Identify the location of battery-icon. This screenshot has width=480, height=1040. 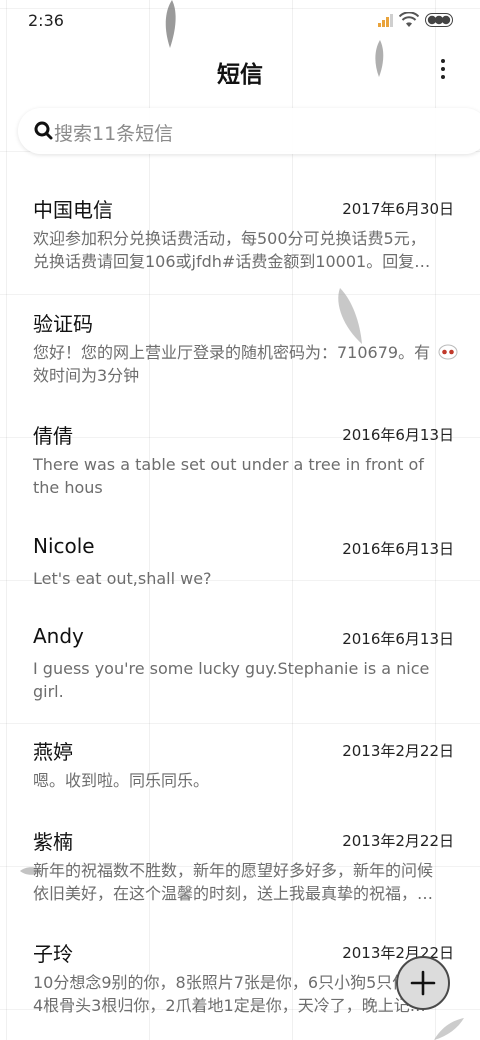
(439, 20).